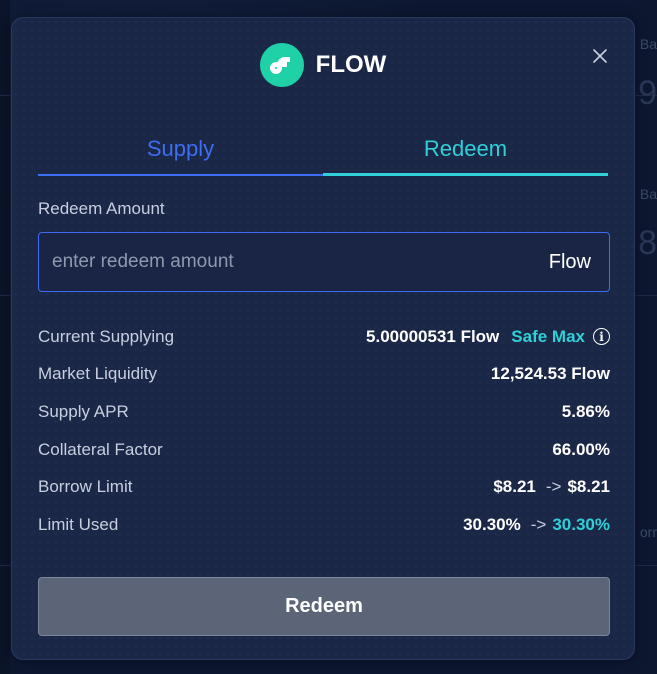 This screenshot has width=657, height=674. Describe the element at coordinates (85, 487) in the screenshot. I see `info-label: Borrow Limit` at that location.